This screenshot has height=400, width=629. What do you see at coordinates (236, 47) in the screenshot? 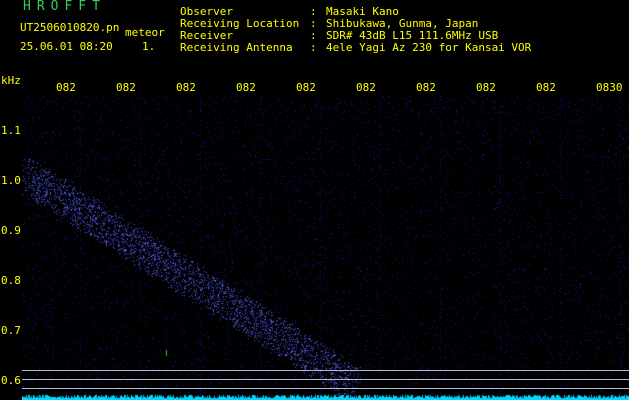
I see `antenna-label: Receiving Antenna` at bounding box center [236, 47].